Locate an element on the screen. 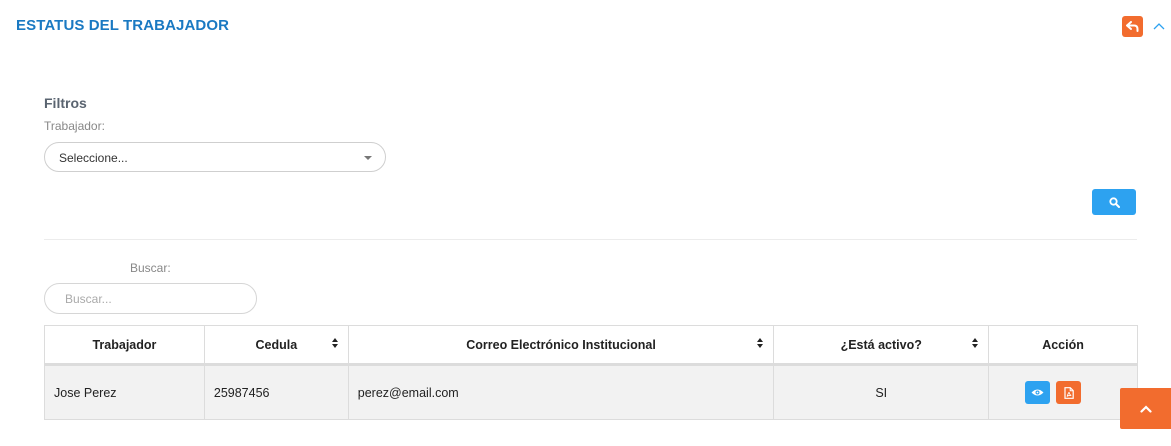  column-header-active: ¿Está activo? is located at coordinates (881, 345).